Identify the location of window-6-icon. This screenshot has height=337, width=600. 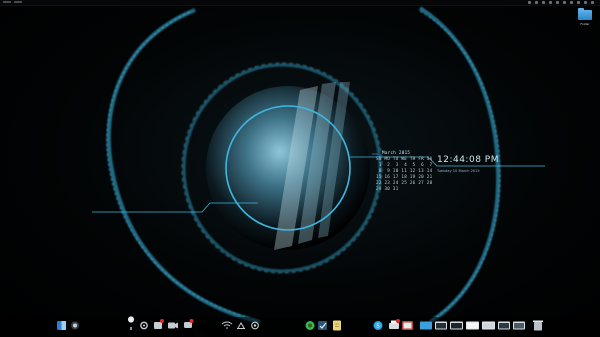
(504, 325).